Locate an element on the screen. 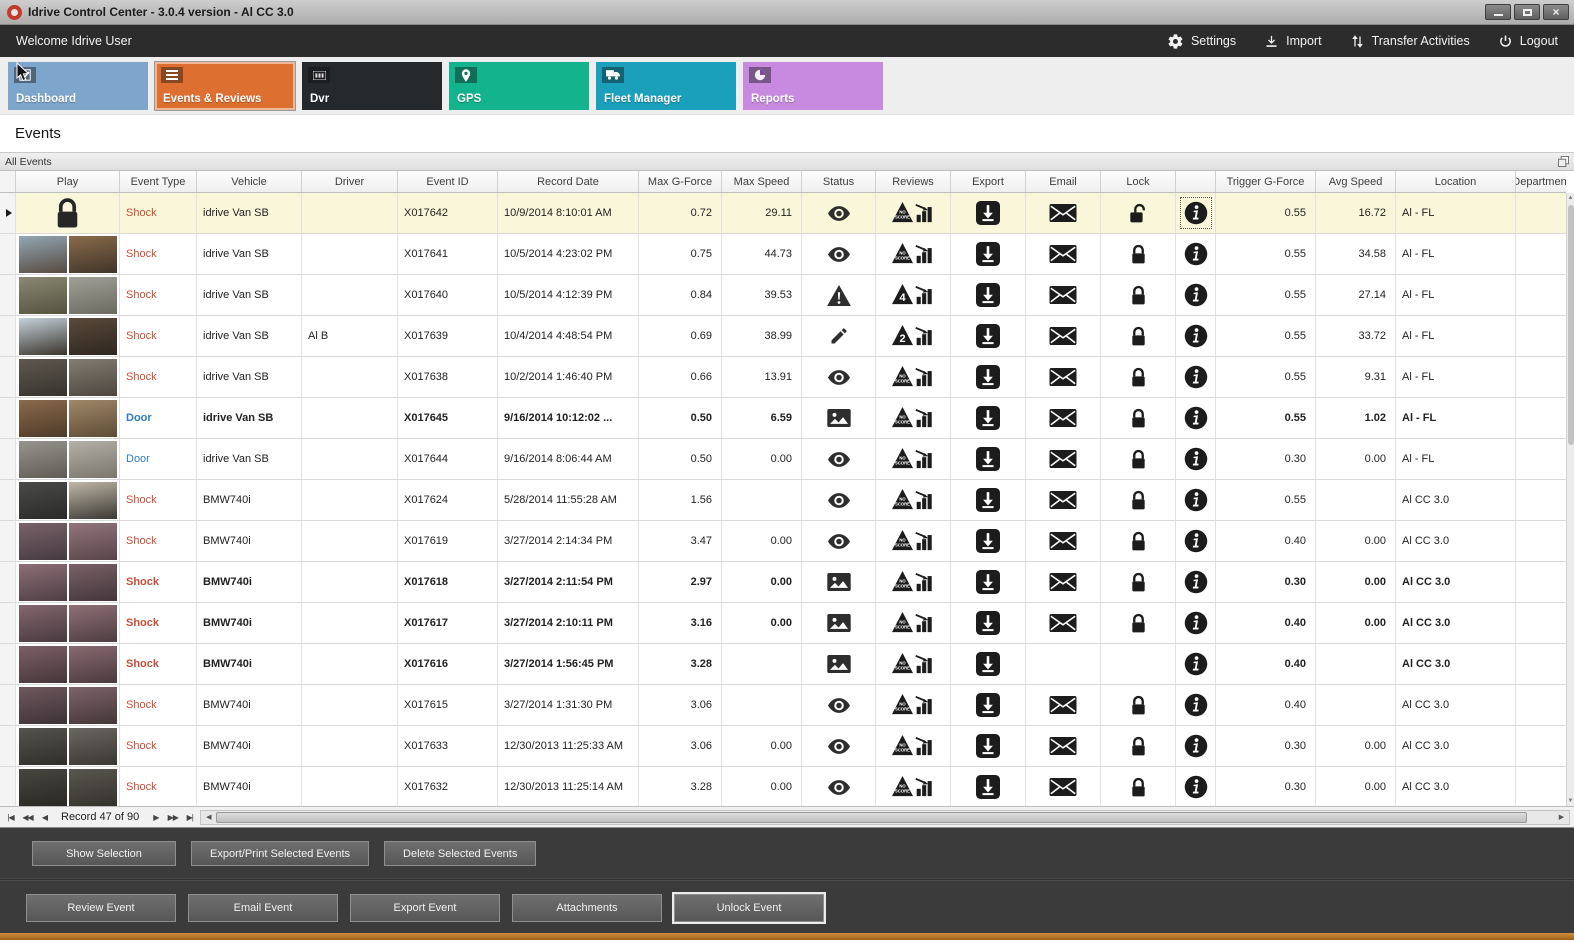 This screenshot has height=940, width=1574. first-record-button: |◀ is located at coordinates (10, 817).